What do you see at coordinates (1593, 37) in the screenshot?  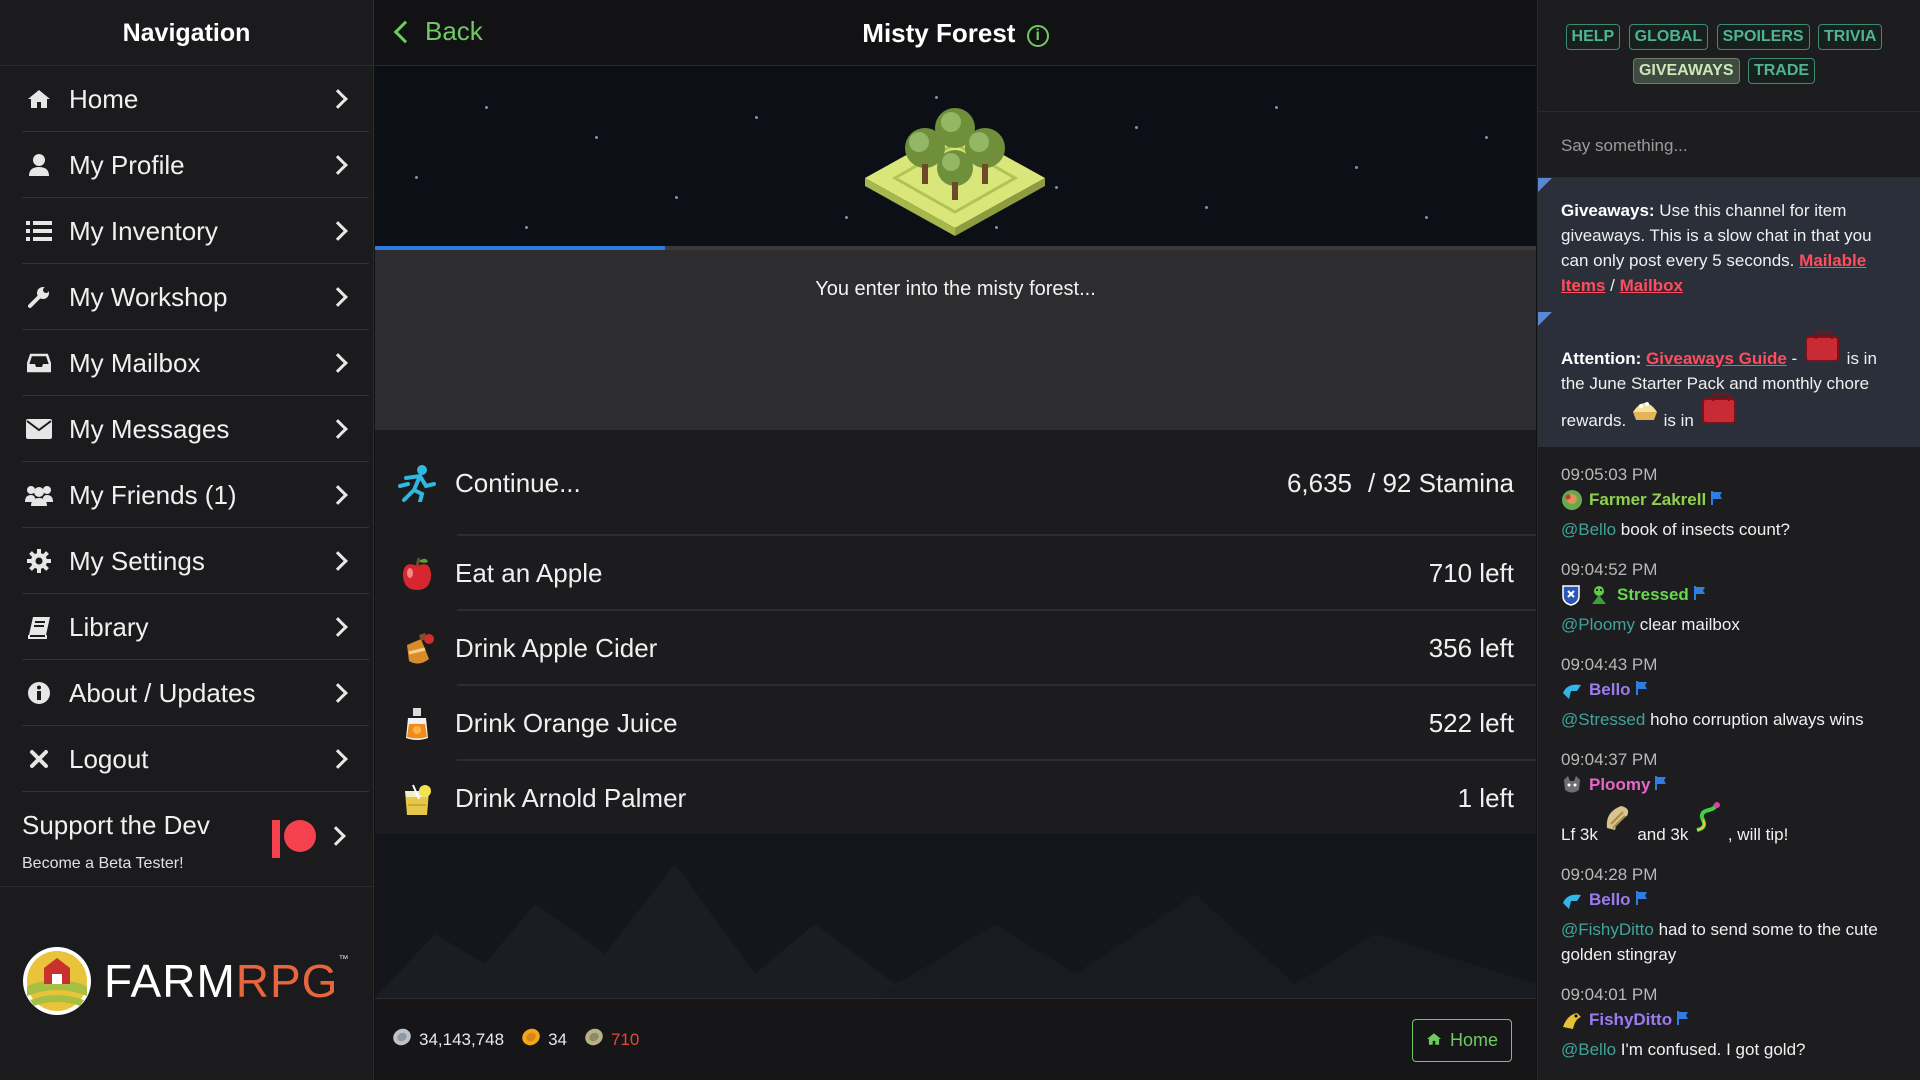 I see `tab-help: HELP` at bounding box center [1593, 37].